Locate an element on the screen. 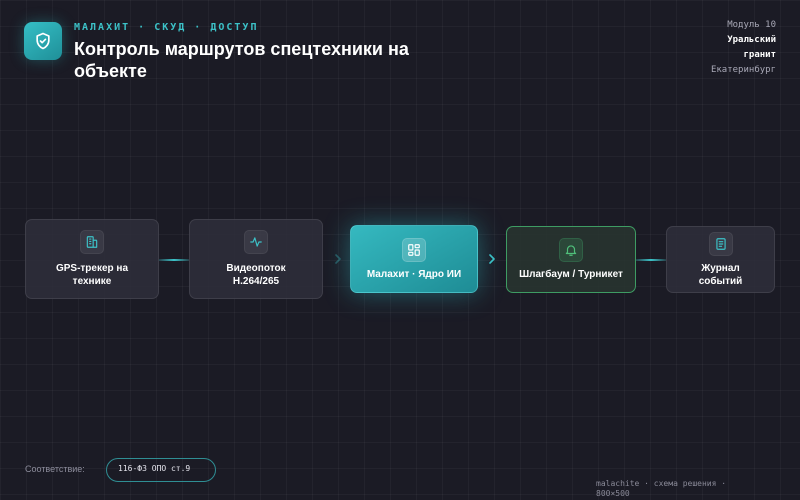 This screenshot has height=500, width=800. meta-info: Модуль 10 Уральский гранит Екатеринбург is located at coordinates (716, 48).